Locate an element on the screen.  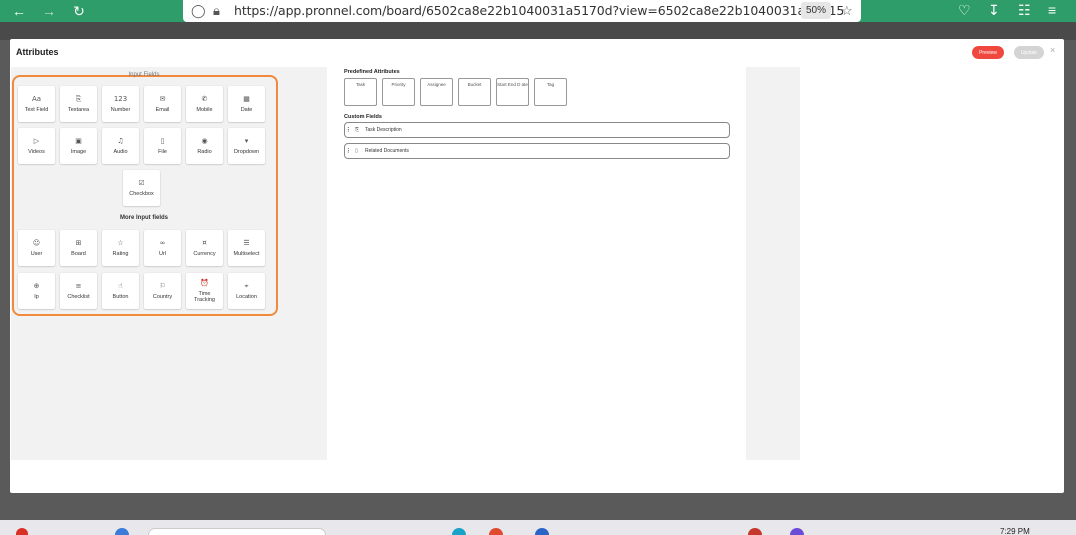
predefined-attribute-label: Task is located at coordinates (360, 84).